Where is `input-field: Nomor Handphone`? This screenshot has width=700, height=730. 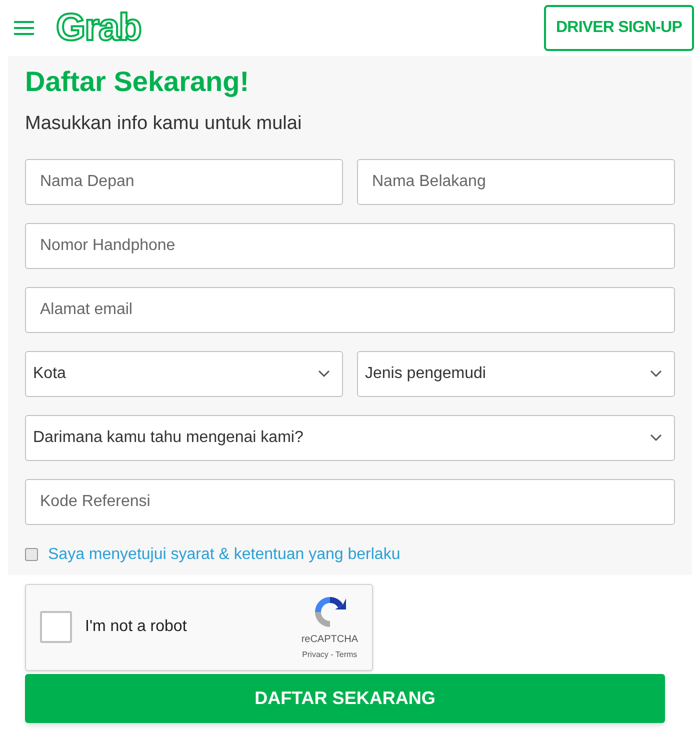
input-field: Nomor Handphone is located at coordinates (350, 245).